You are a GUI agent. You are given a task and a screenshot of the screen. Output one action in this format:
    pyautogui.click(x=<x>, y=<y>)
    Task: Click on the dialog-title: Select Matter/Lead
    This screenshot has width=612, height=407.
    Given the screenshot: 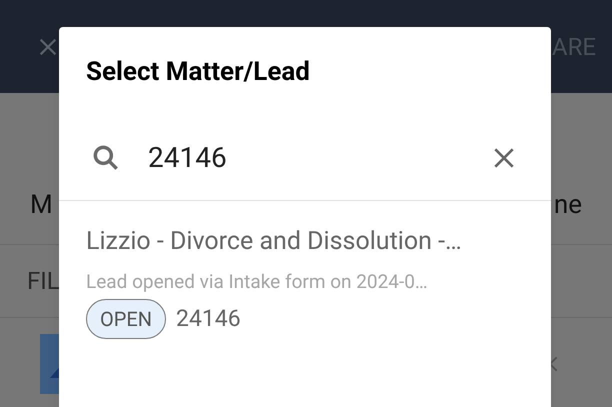 What is the action you would take?
    pyautogui.click(x=198, y=72)
    